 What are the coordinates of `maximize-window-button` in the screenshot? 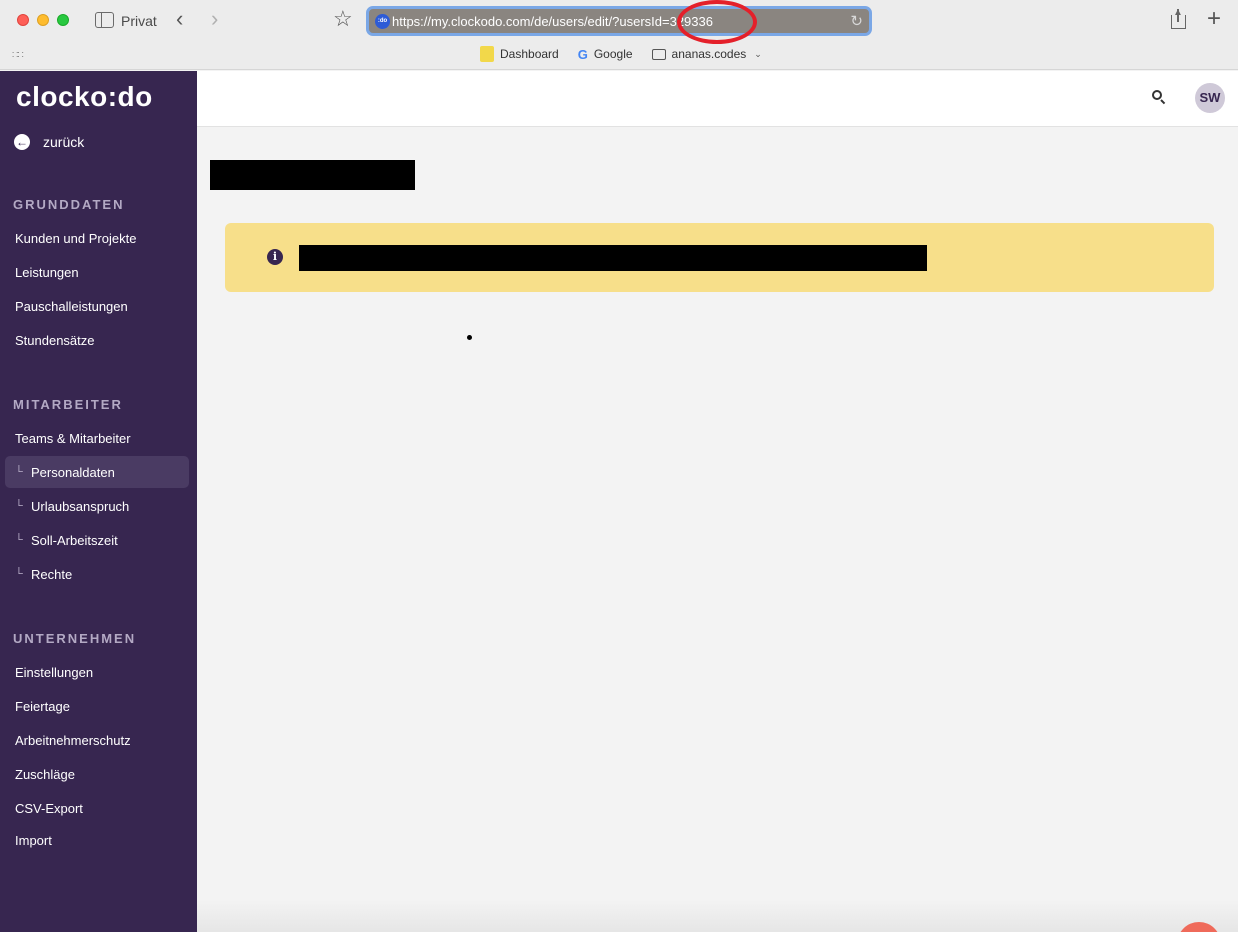 It's located at (63, 20).